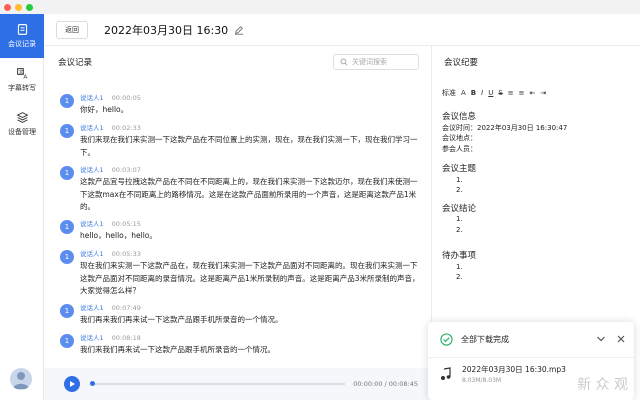 The height and width of the screenshot is (400, 640). I want to click on meeting-attendees: 参会人员：, so click(459, 148).